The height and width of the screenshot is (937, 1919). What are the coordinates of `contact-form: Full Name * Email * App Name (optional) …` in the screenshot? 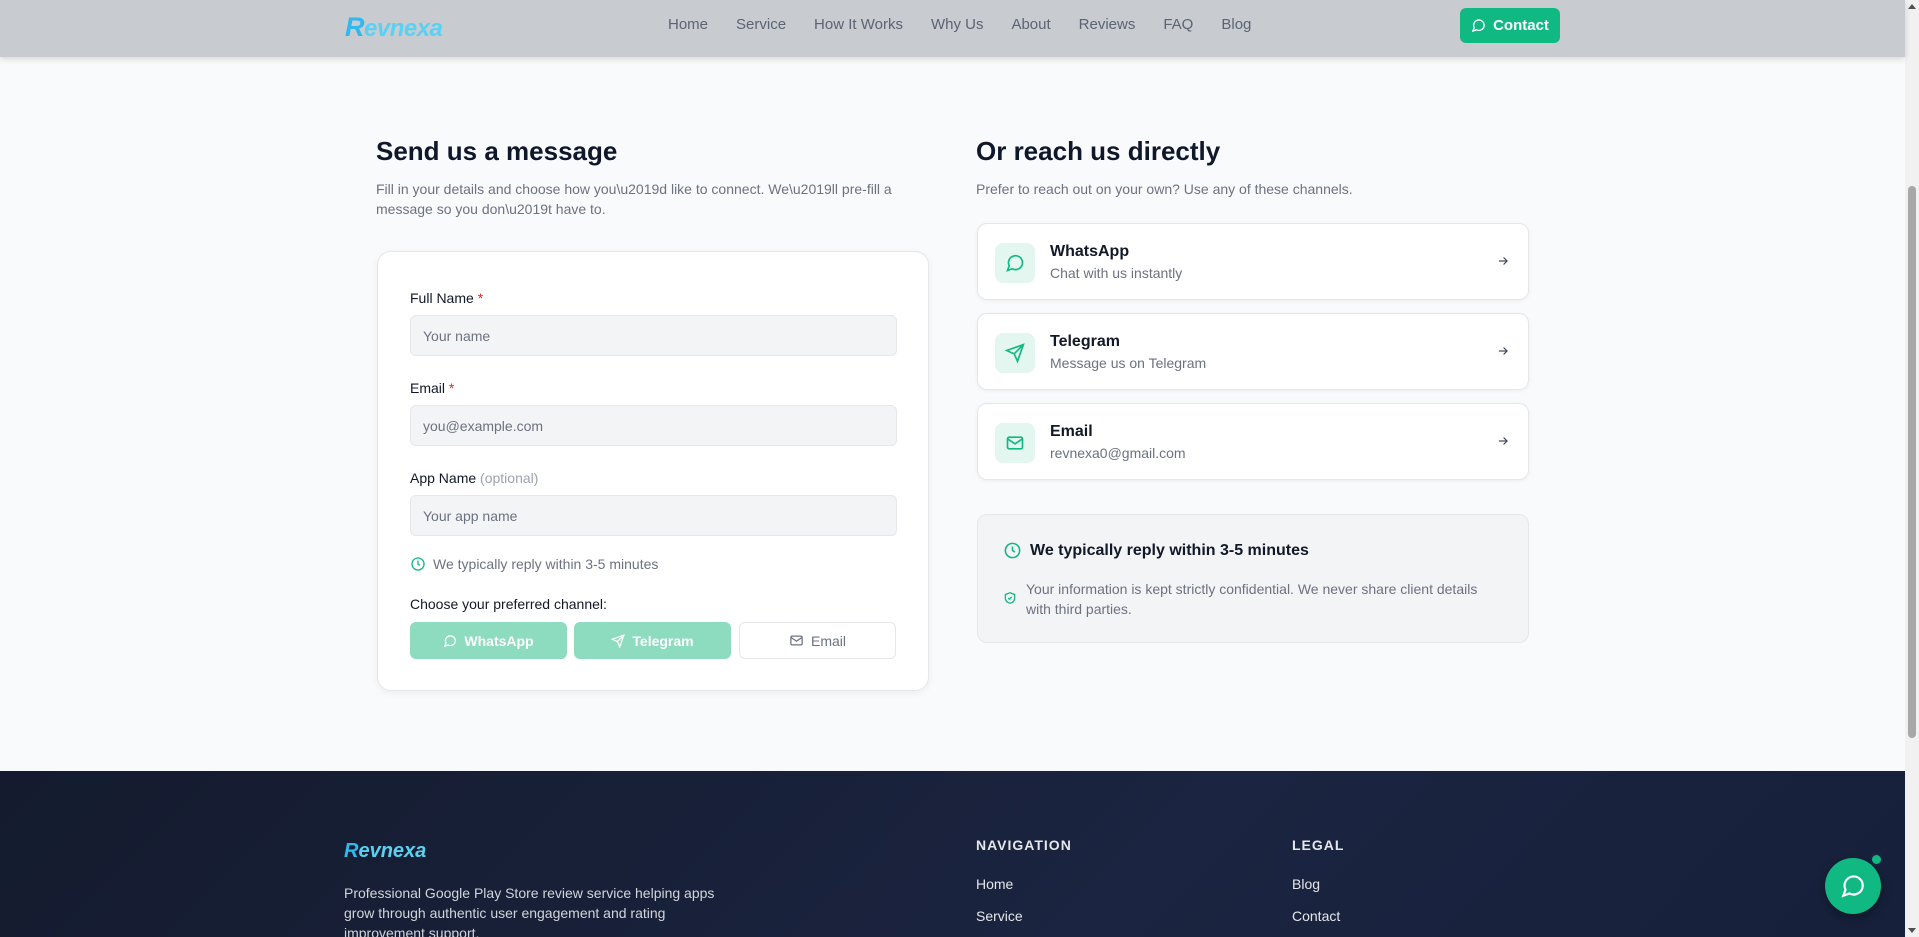 It's located at (653, 471).